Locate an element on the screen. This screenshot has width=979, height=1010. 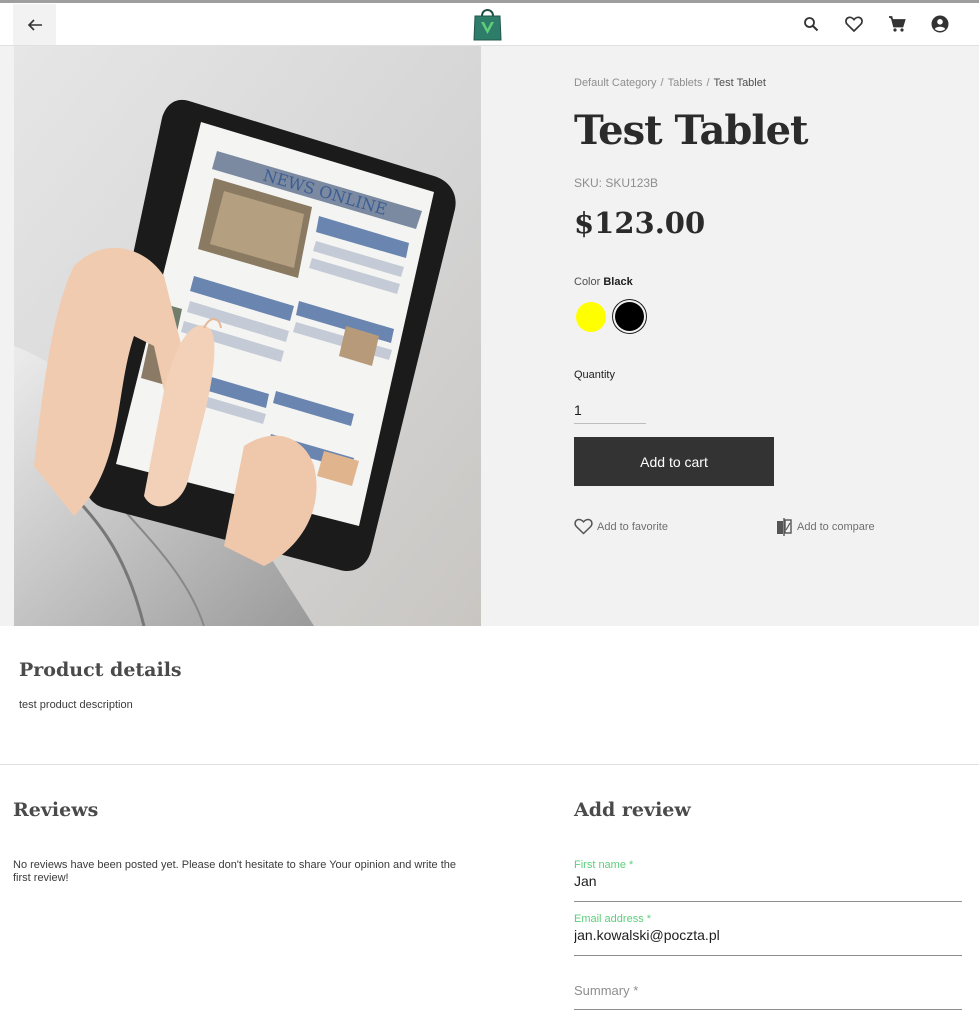
cart-icon is located at coordinates (897, 24).